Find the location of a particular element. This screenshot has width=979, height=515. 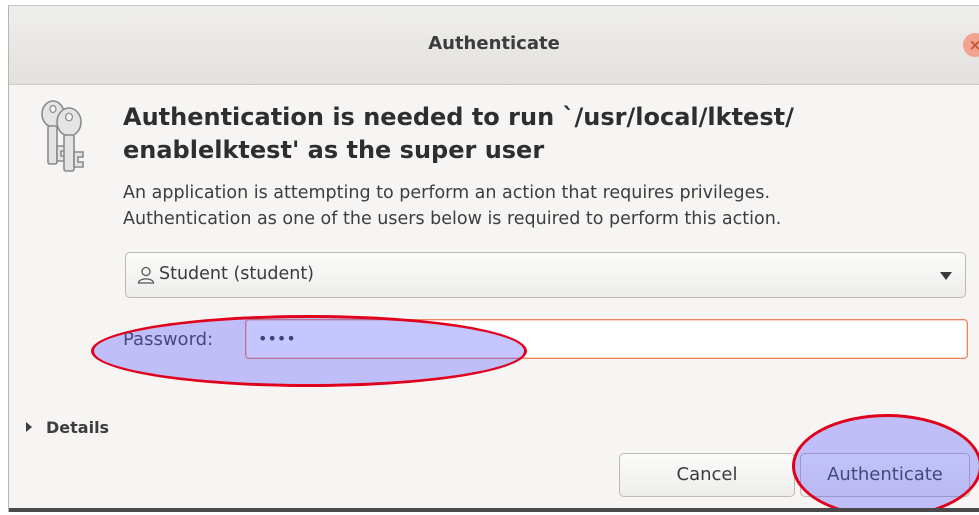

chevron-down-icon is located at coordinates (946, 276).